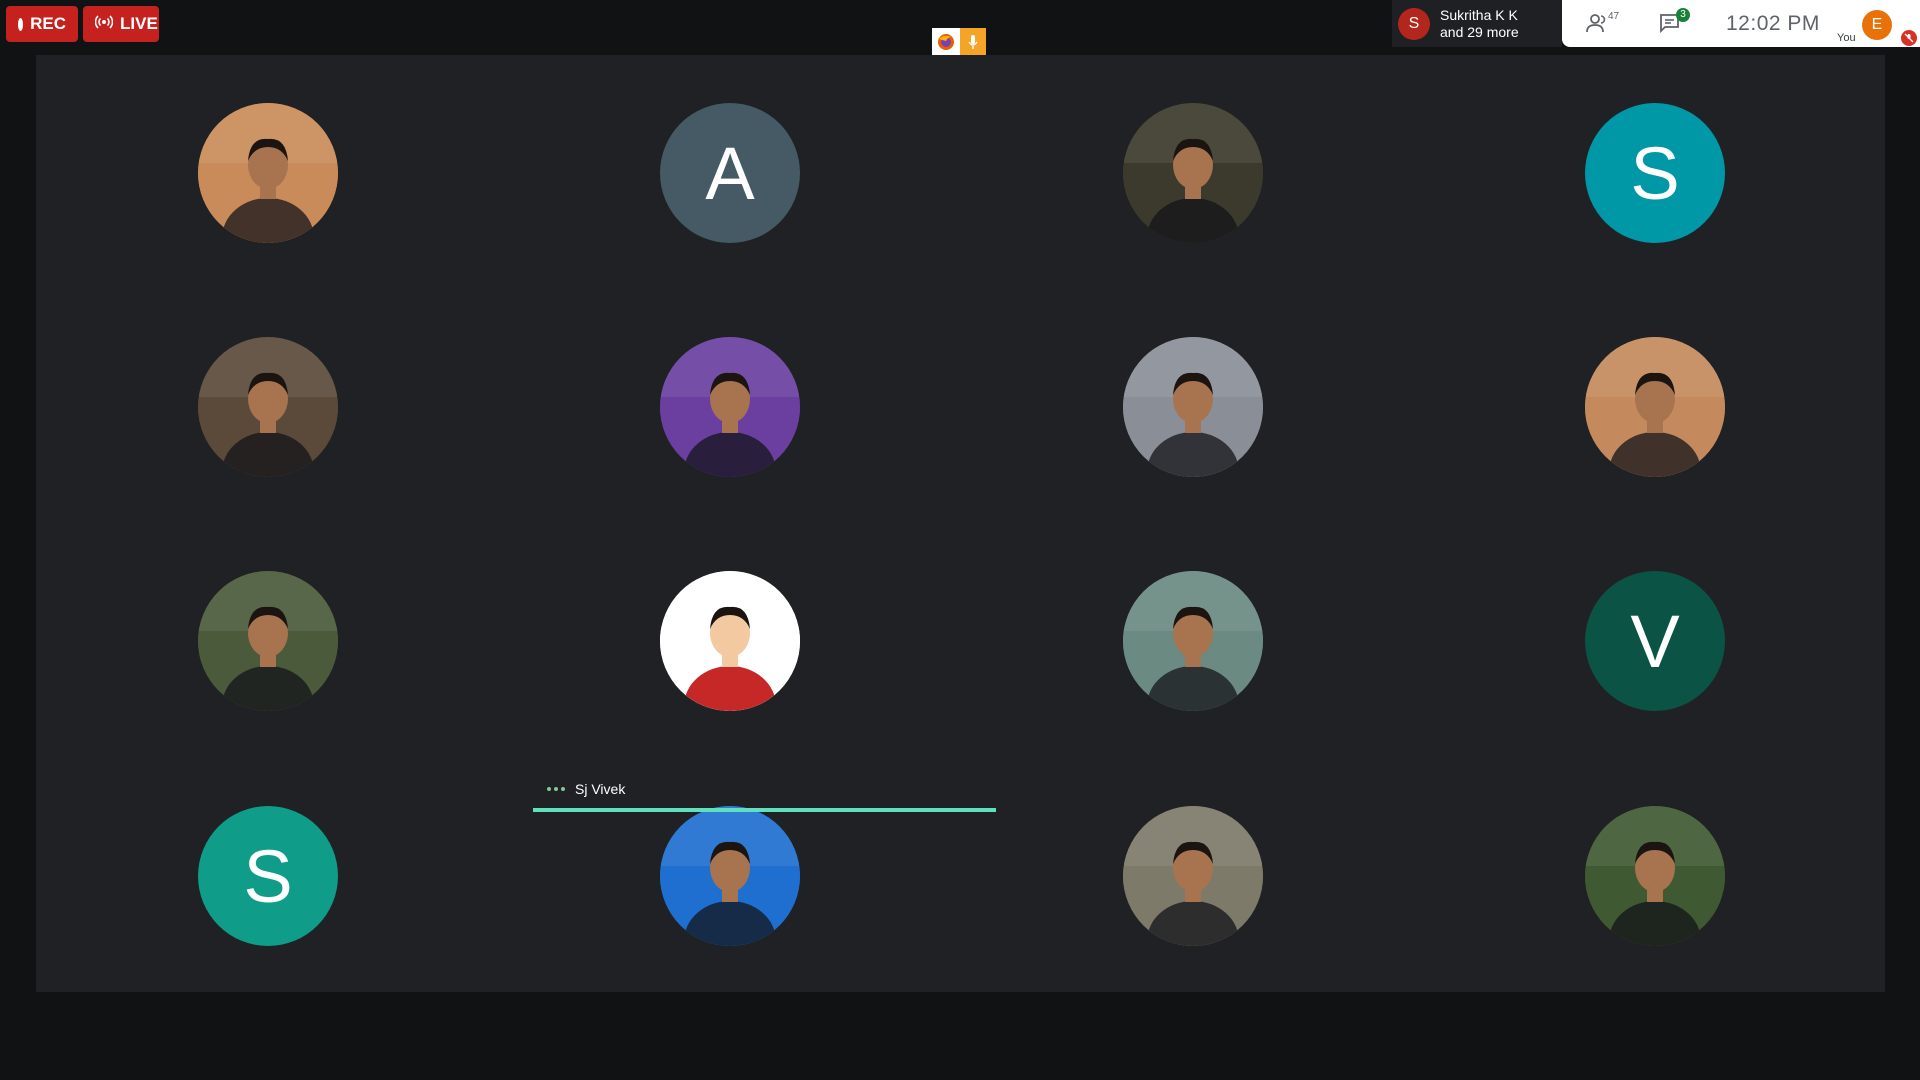  What do you see at coordinates (1479, 31) in the screenshot?
I see `speaker-more: and 29 more` at bounding box center [1479, 31].